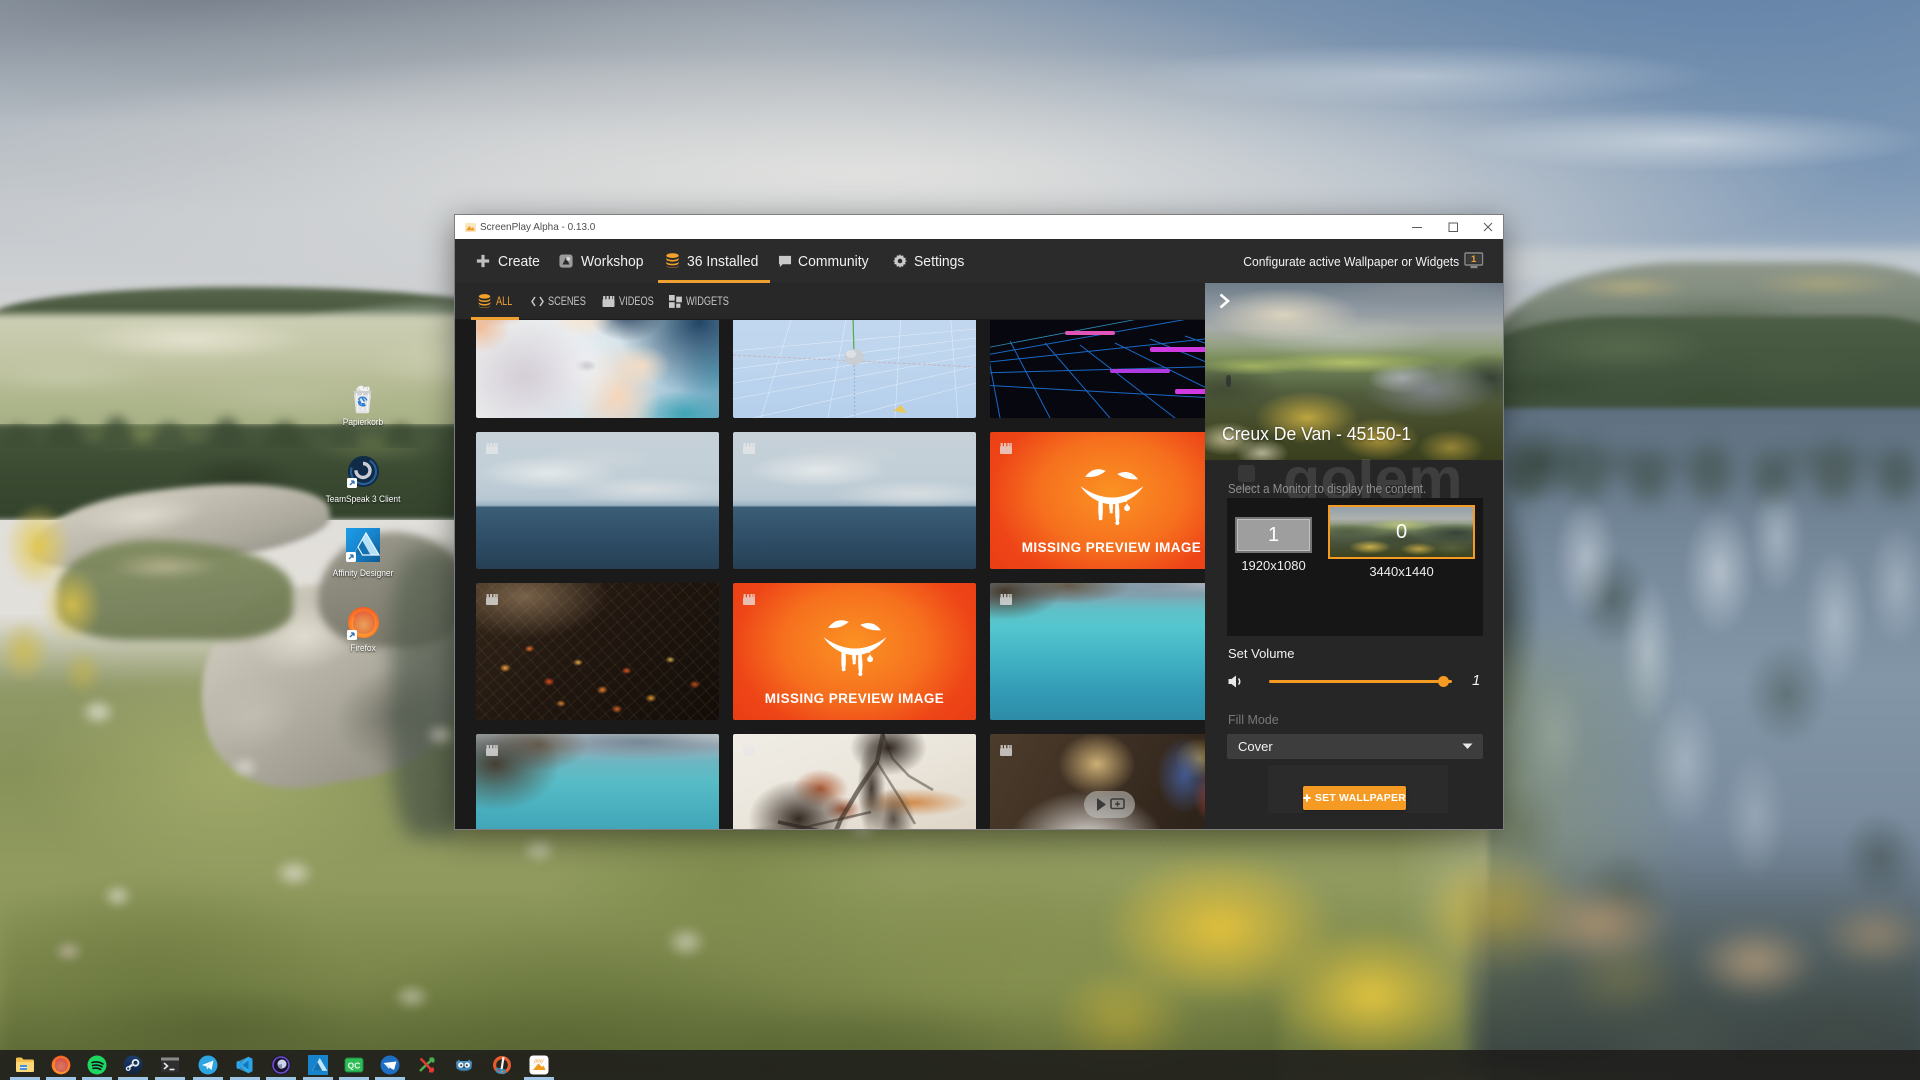  I want to click on svg-text: play, so click(538, 1062).